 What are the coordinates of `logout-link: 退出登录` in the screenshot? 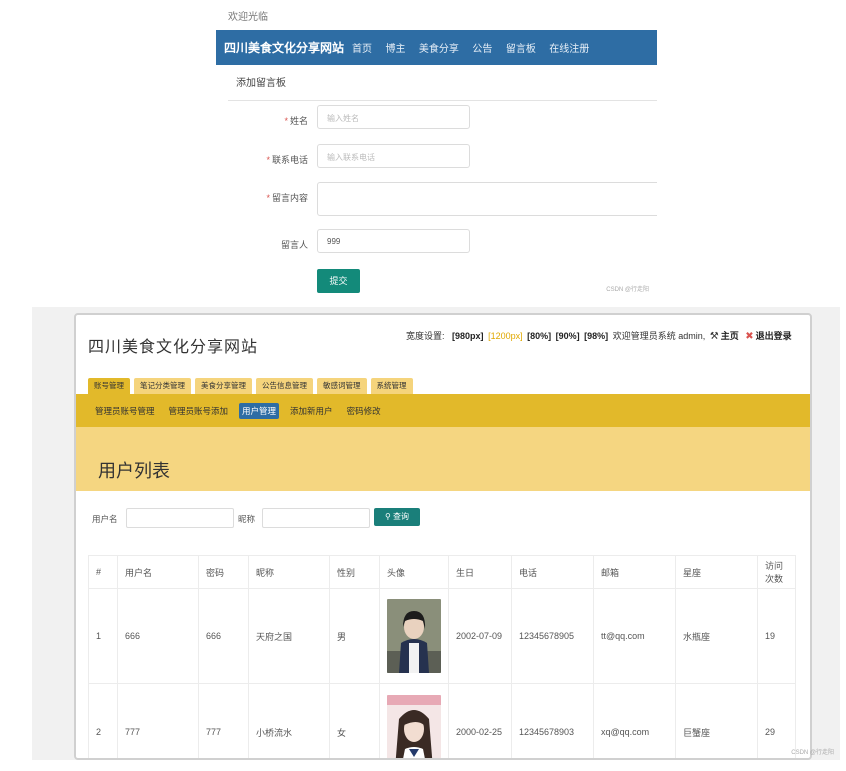 It's located at (774, 336).